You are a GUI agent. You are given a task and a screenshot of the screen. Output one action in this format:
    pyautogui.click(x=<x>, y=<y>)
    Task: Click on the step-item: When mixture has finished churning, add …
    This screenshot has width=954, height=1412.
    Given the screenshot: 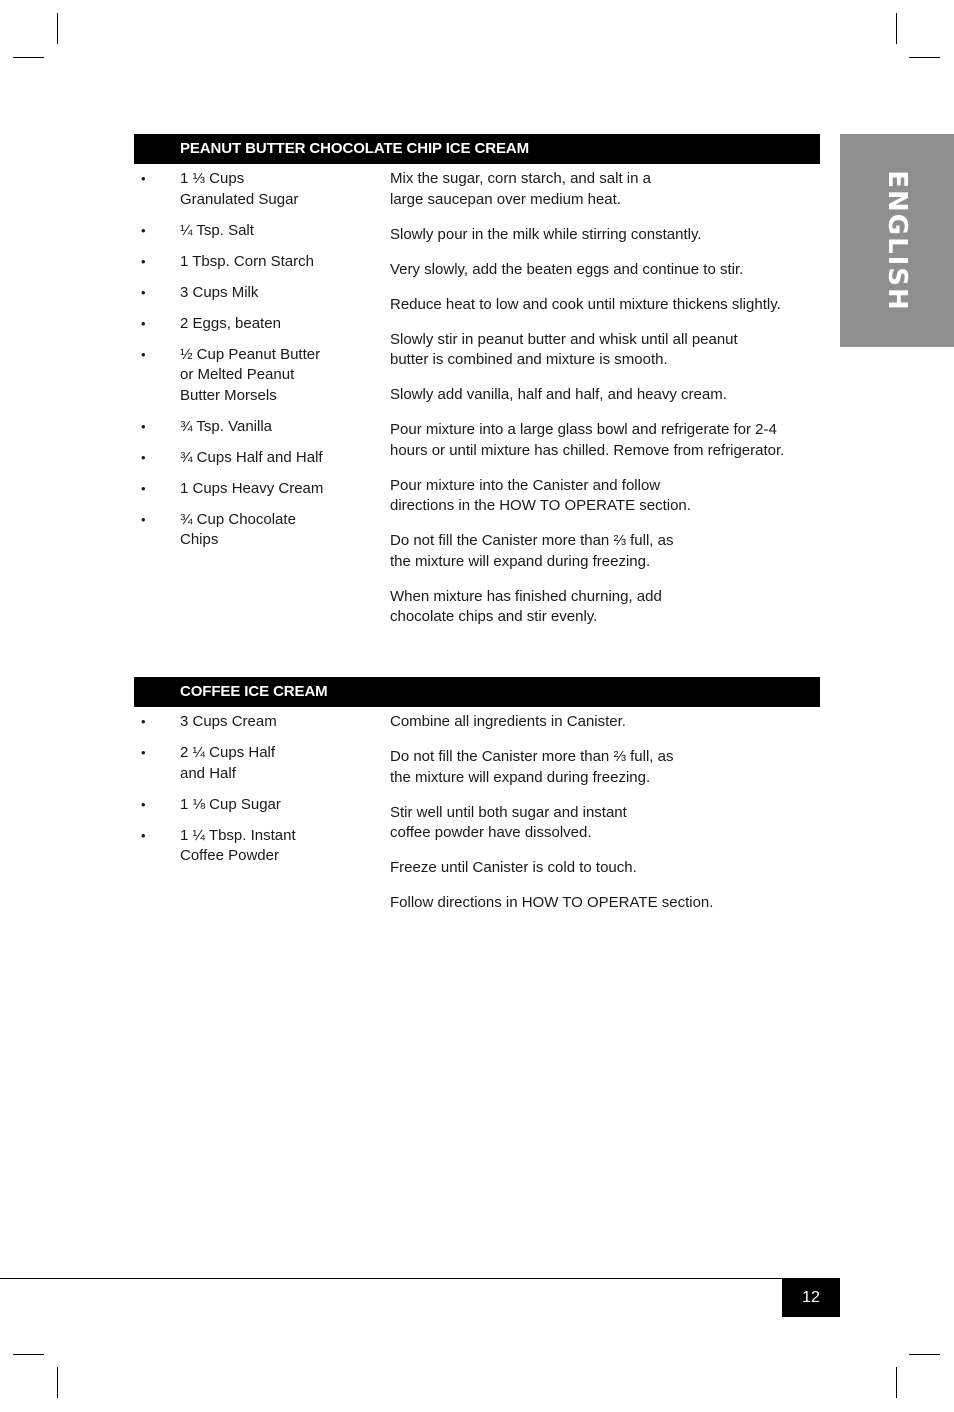 What is the action you would take?
    pyautogui.click(x=526, y=606)
    